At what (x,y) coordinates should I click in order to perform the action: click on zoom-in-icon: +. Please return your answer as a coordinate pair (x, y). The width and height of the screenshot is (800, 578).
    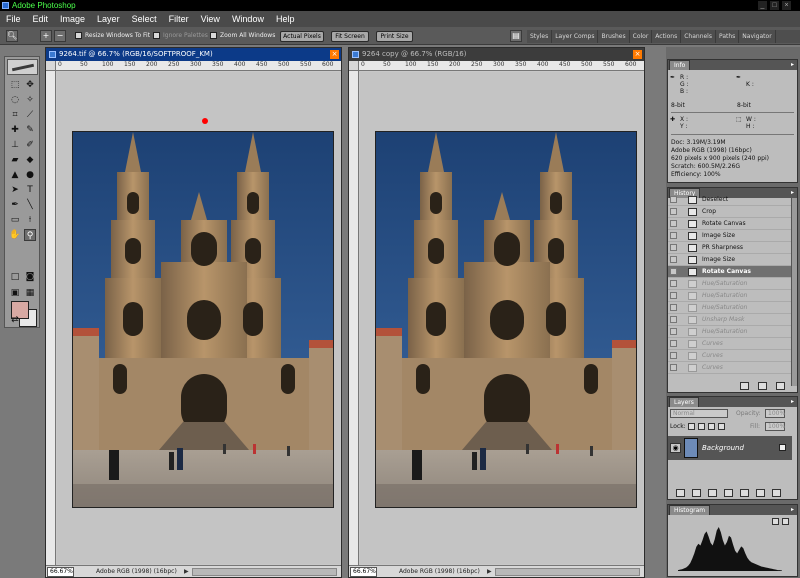
    Looking at the image, I should click on (46, 36).